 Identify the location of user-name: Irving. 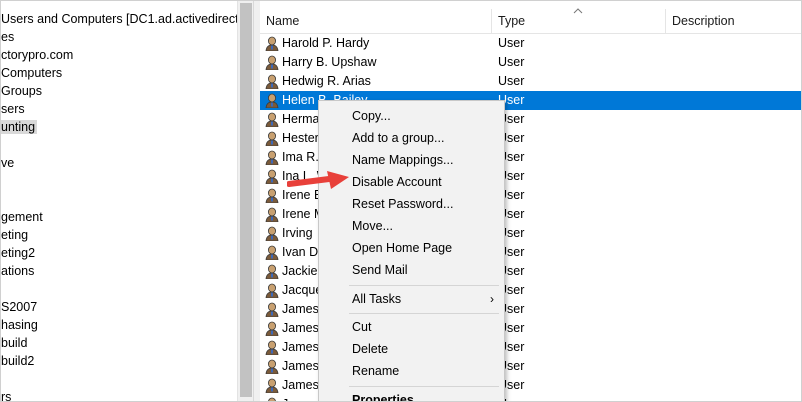
(297, 233).